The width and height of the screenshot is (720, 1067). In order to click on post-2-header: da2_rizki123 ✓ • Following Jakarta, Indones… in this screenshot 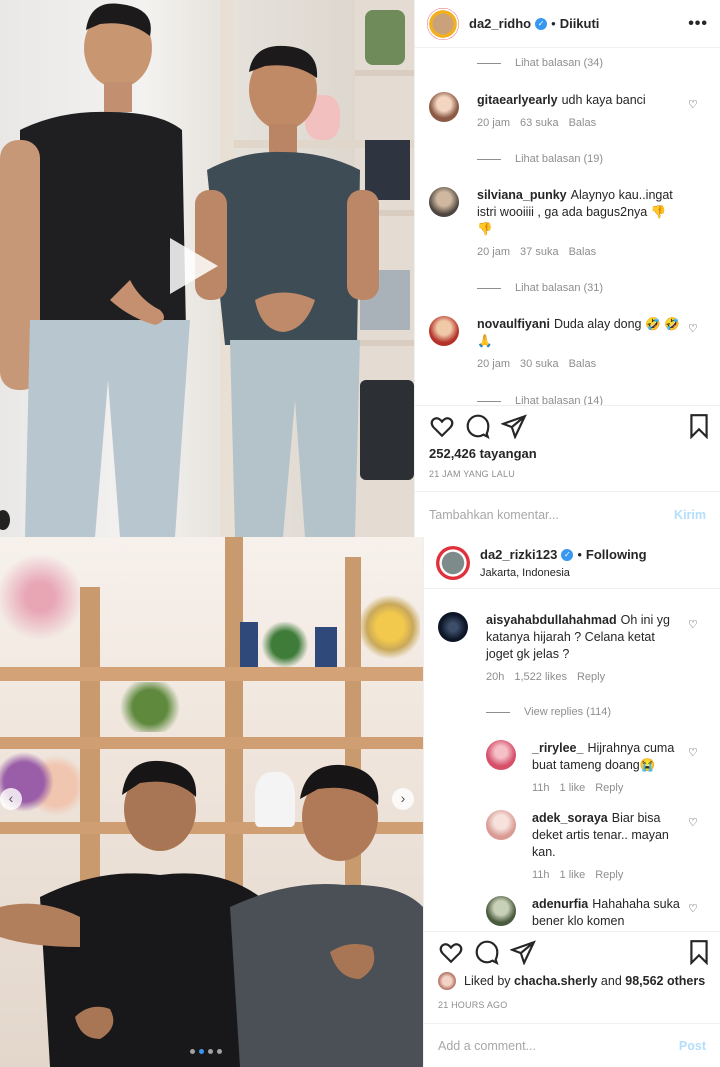, I will do `click(572, 563)`.